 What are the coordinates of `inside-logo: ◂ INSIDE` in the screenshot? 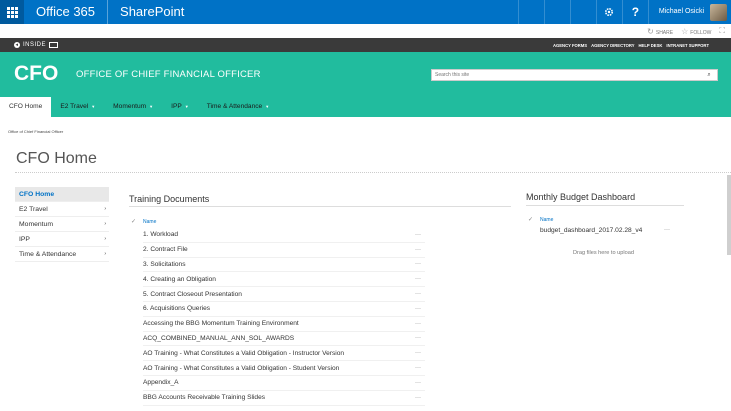 It's located at (36, 45).